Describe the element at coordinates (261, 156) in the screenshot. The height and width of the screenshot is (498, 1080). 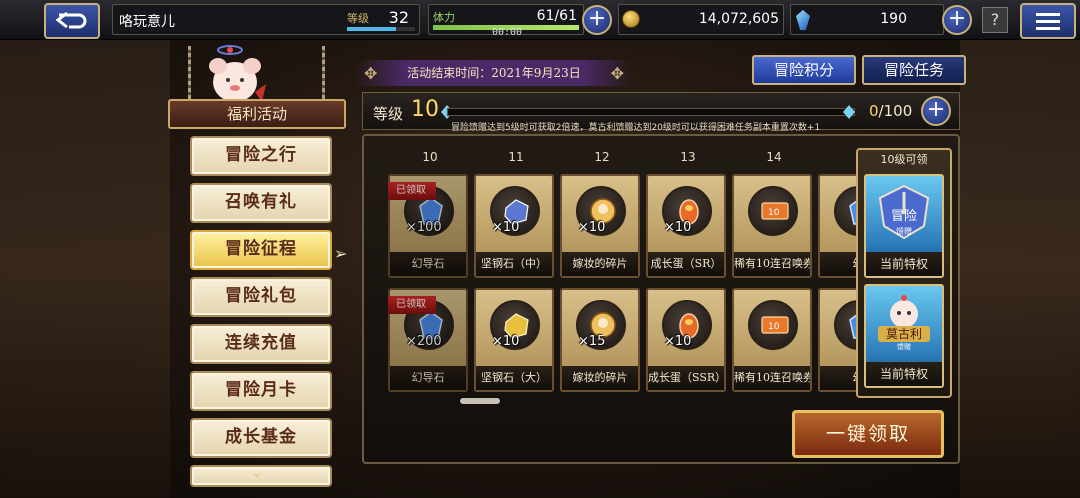
I see `sidebar-item-adventure-trip: 冒险之行` at that location.